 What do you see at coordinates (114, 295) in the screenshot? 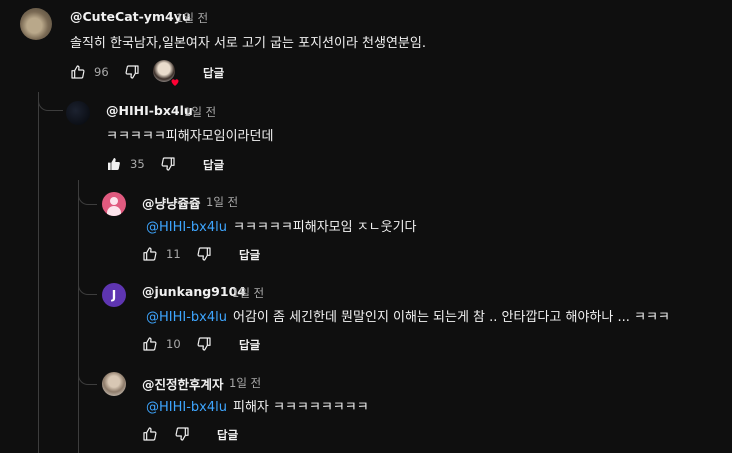
I see `letter-avatar: J` at bounding box center [114, 295].